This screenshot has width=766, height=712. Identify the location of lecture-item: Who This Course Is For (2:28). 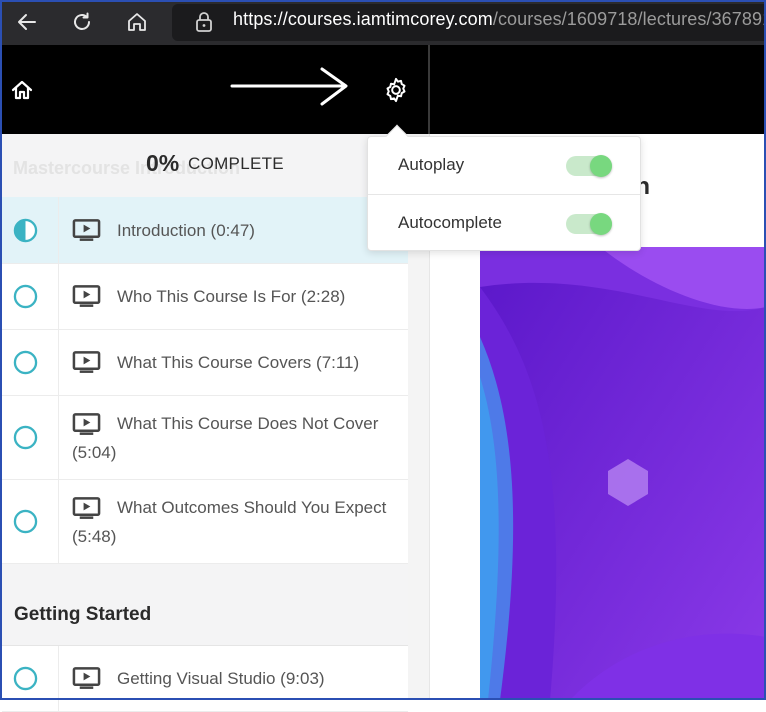
(205, 297).